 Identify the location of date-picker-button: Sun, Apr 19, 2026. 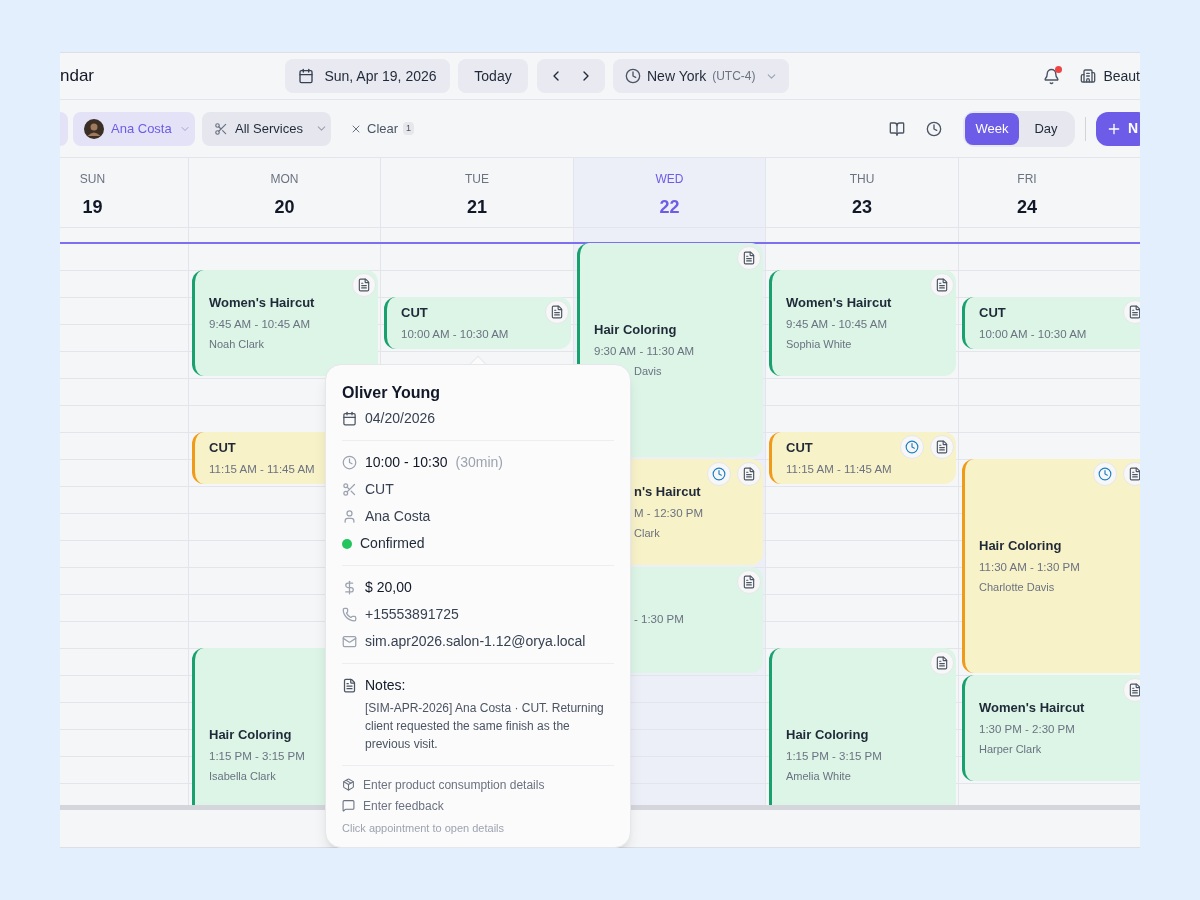
(367, 76).